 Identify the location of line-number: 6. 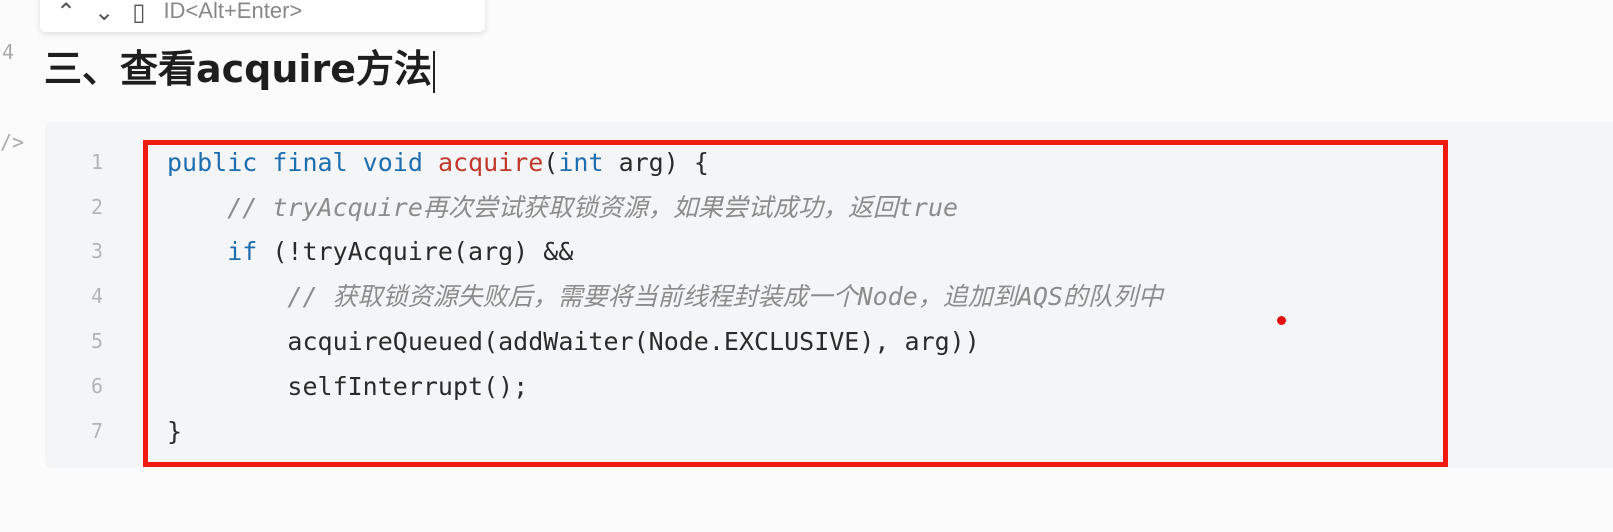
(97, 386).